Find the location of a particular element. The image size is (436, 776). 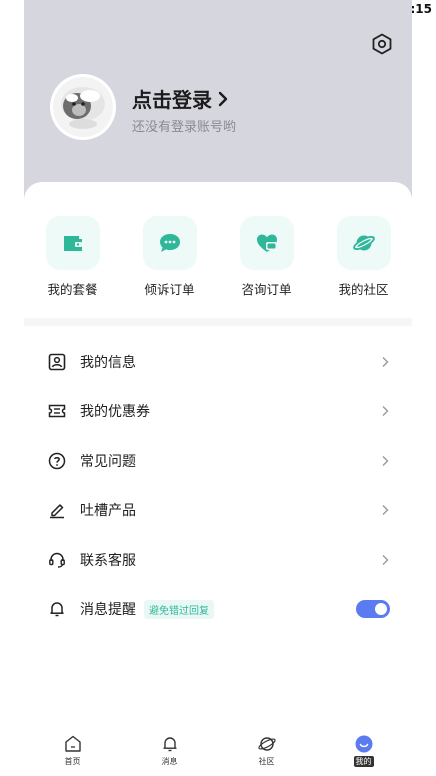

menu-label: 常见问题 is located at coordinates (108, 461).